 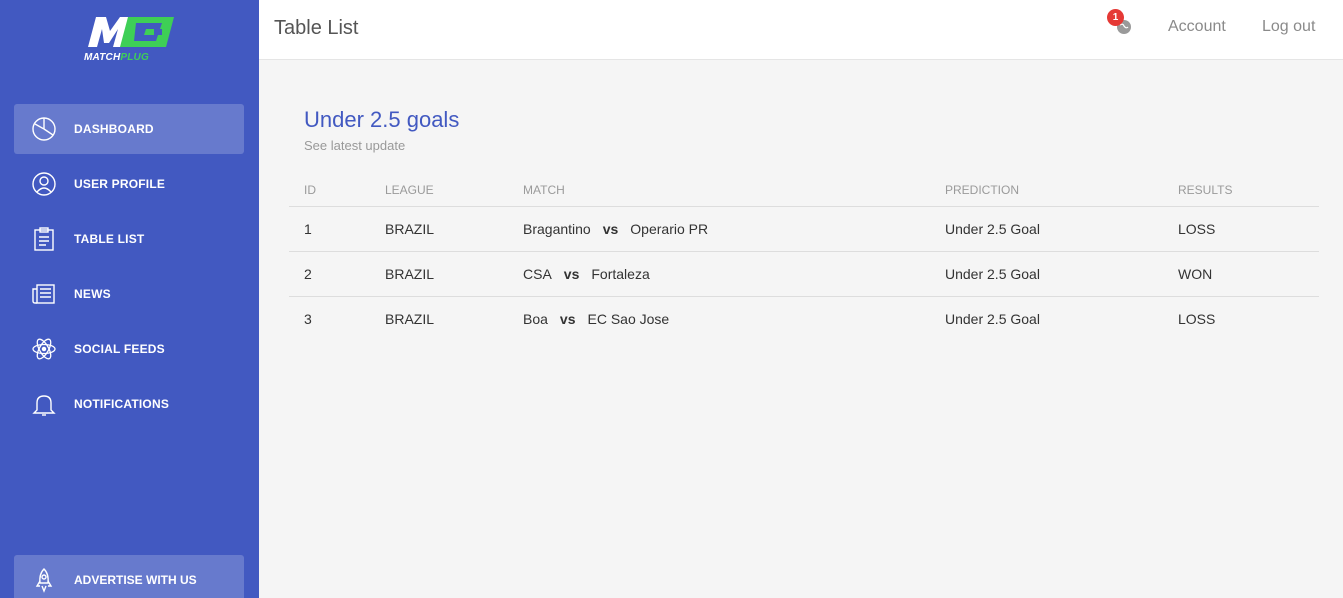 I want to click on sidebar-item-label: SOCIAL FEEDS, so click(x=119, y=349).